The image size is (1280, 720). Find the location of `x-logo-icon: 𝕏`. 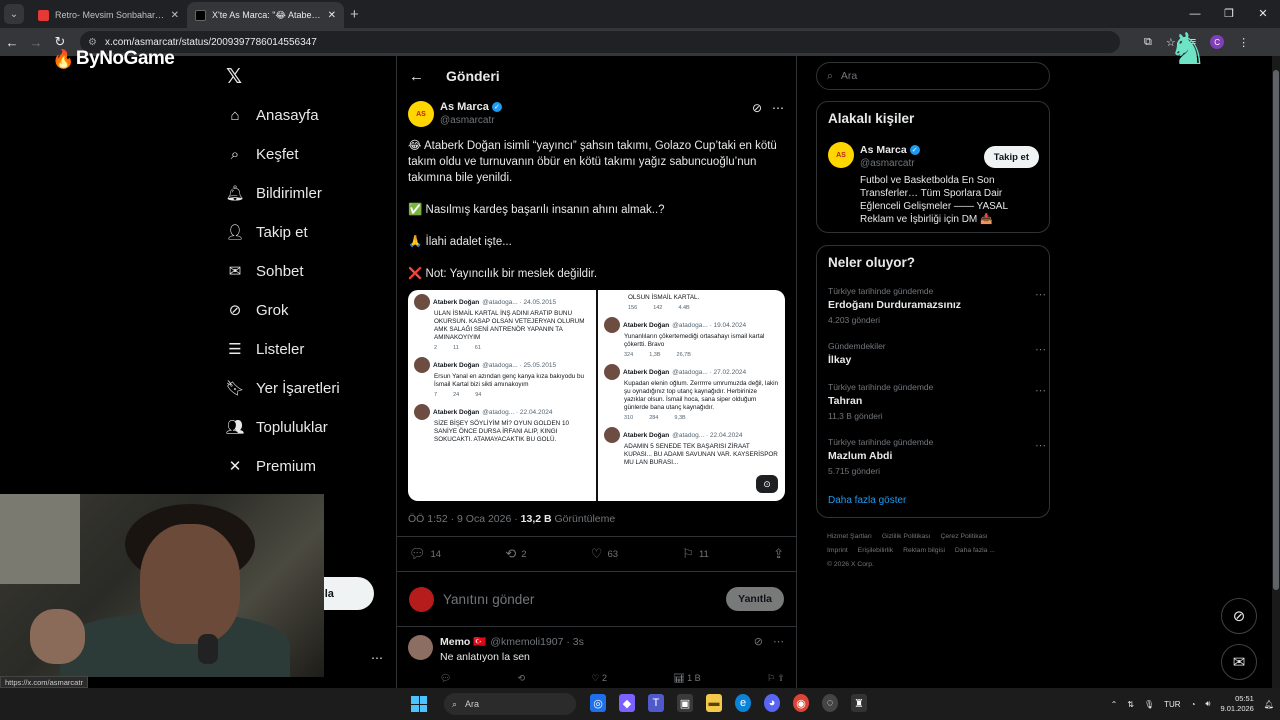

x-logo-icon: 𝕏 is located at coordinates (234, 76).